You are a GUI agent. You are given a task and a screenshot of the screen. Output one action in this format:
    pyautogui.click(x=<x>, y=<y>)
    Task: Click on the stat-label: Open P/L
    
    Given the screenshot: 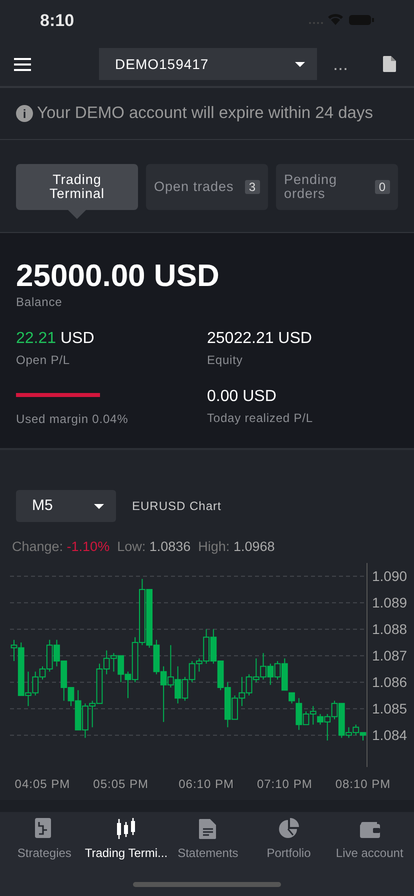 What is the action you would take?
    pyautogui.click(x=43, y=361)
    